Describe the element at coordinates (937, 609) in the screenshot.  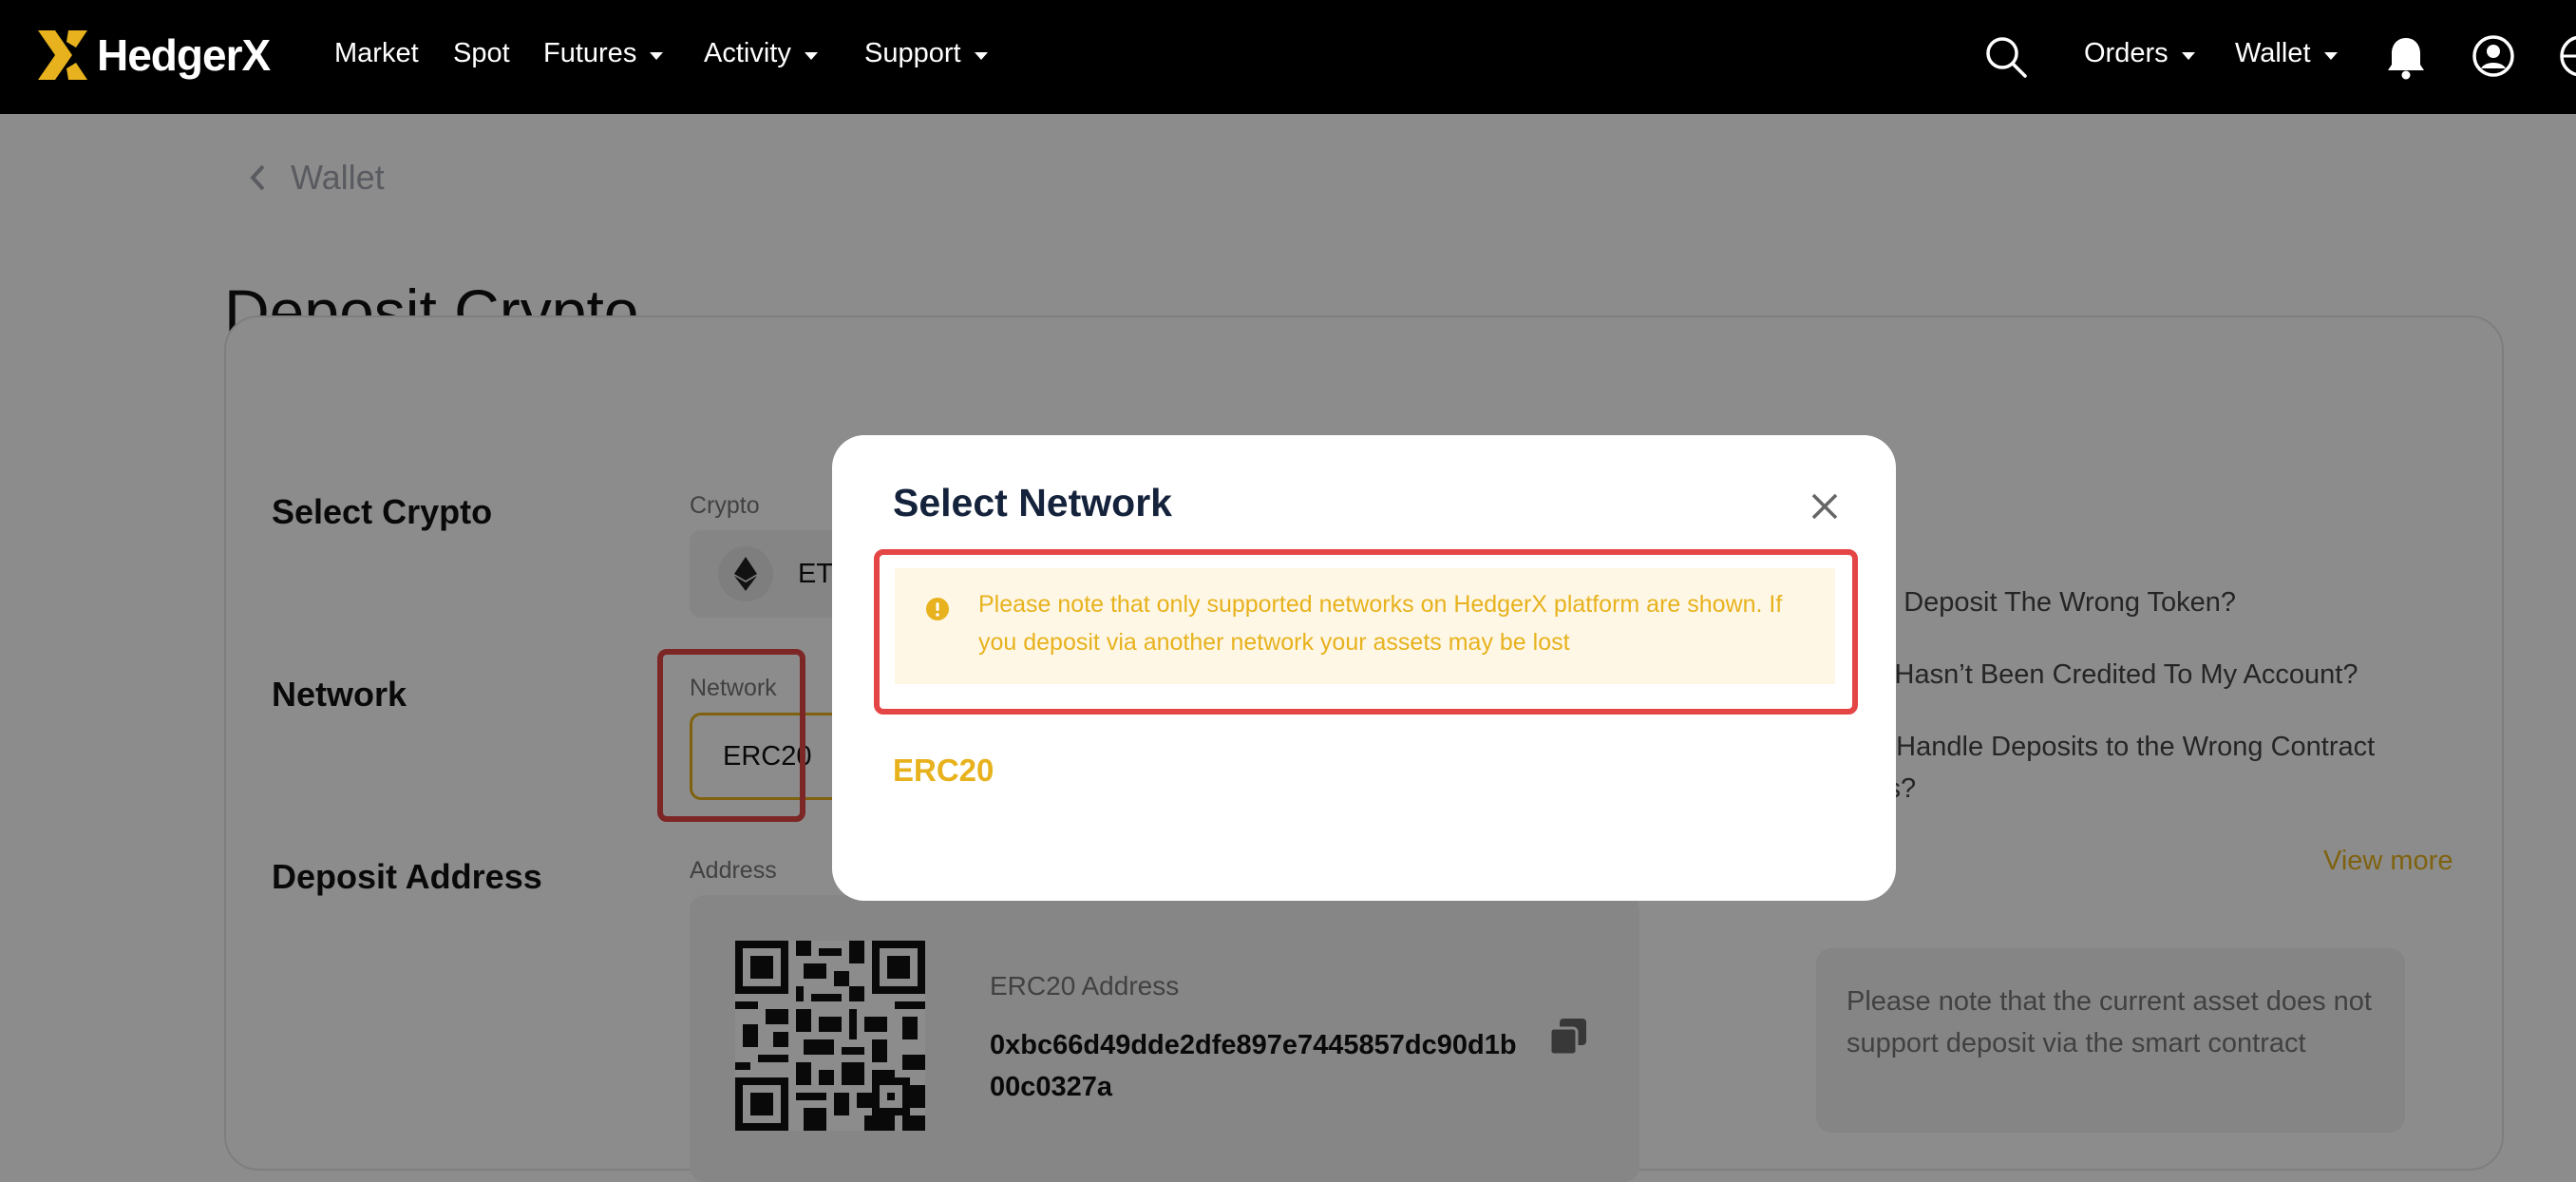
I see `warning-icon` at that location.